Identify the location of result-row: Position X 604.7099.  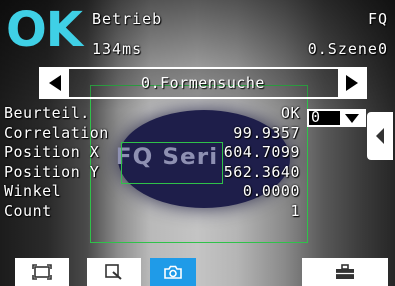
(154, 153).